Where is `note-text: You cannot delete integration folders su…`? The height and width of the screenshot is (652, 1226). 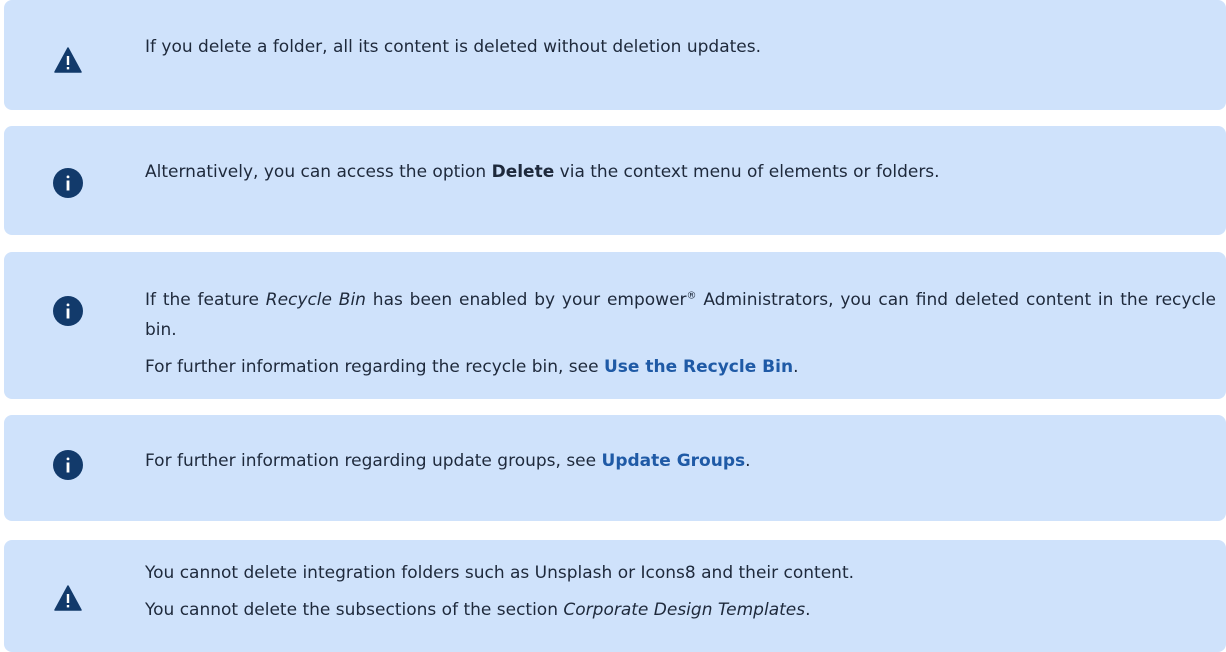
note-text: You cannot delete integration folders su… is located at coordinates (680, 591).